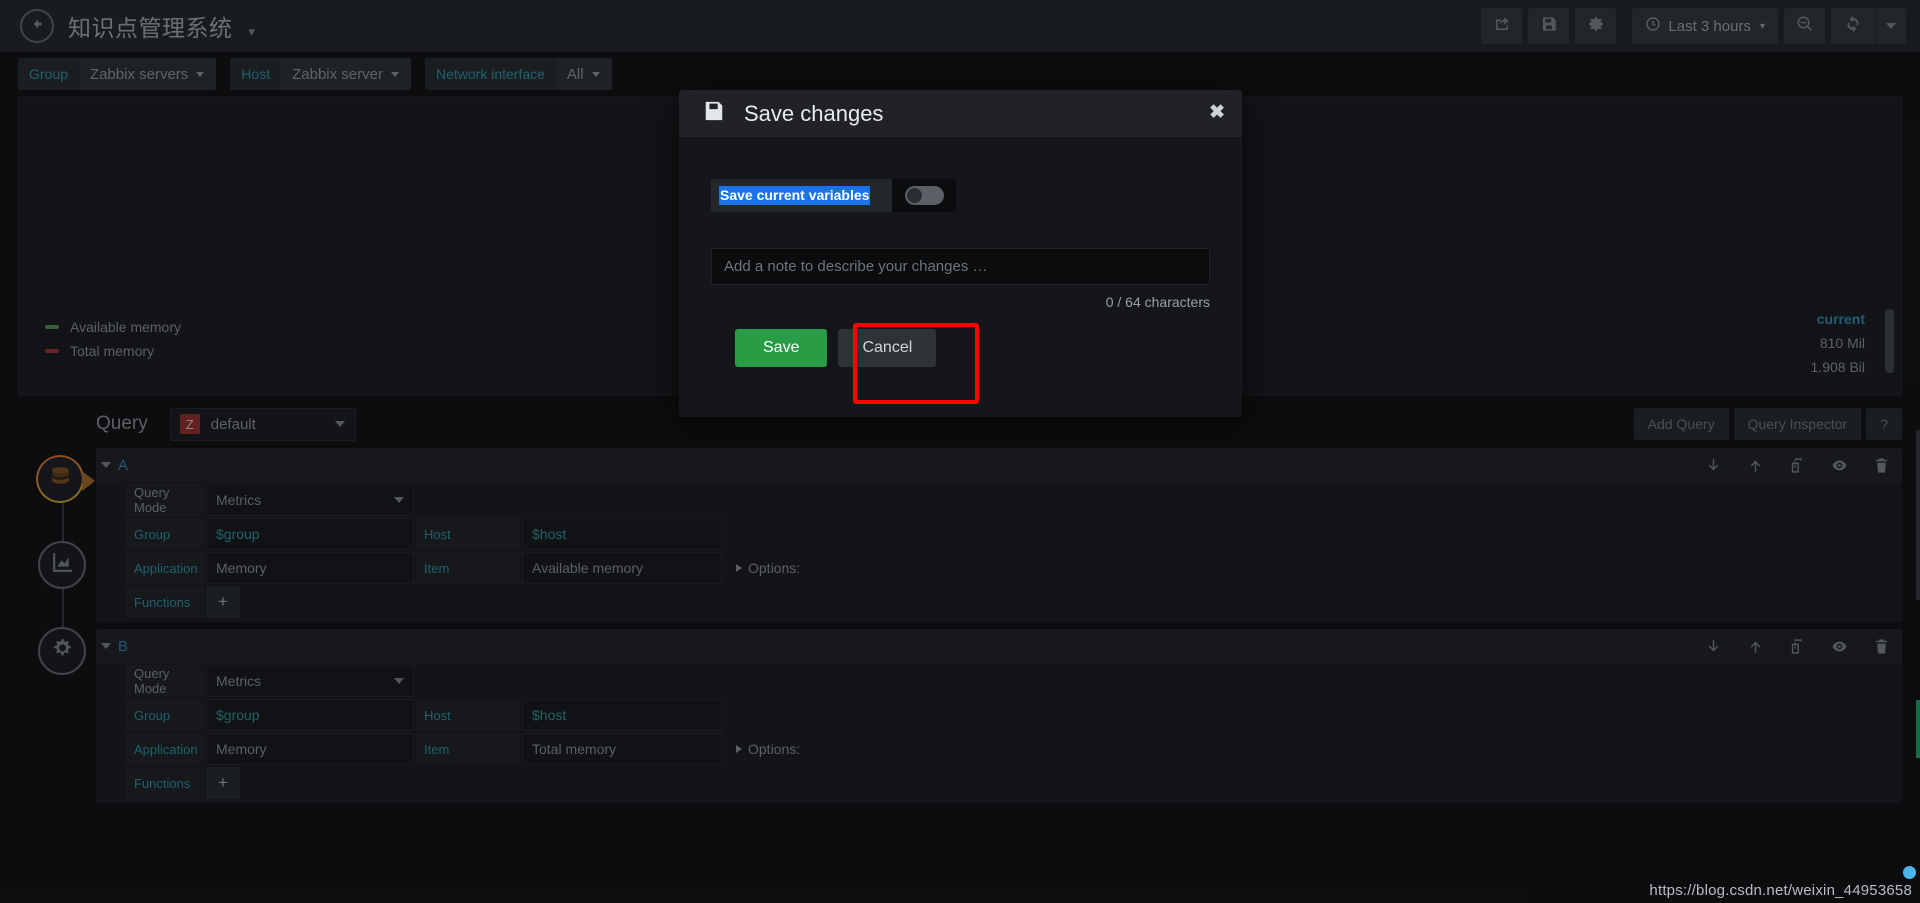 This screenshot has width=1920, height=903. I want to click on save-current-variables-toggle, so click(924, 195).